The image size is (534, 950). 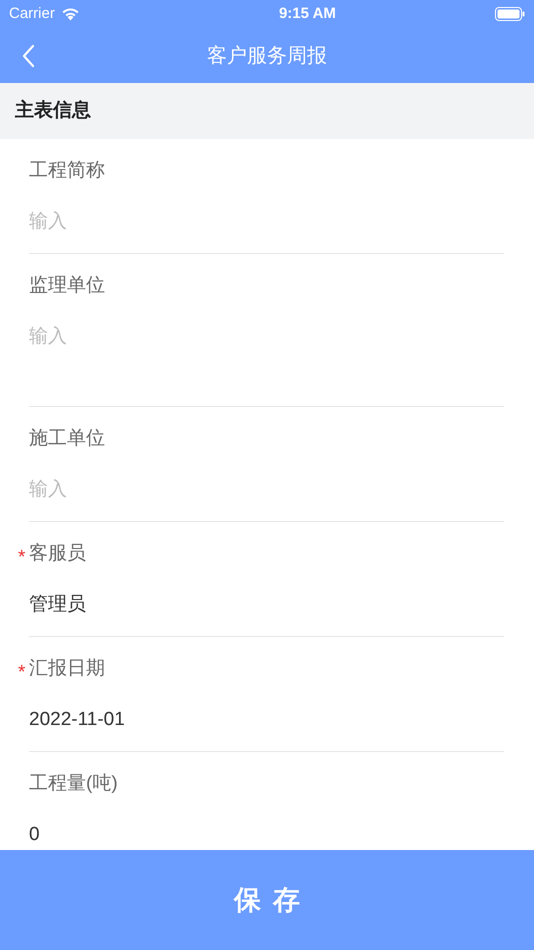 I want to click on input-field: 0, so click(x=266, y=835).